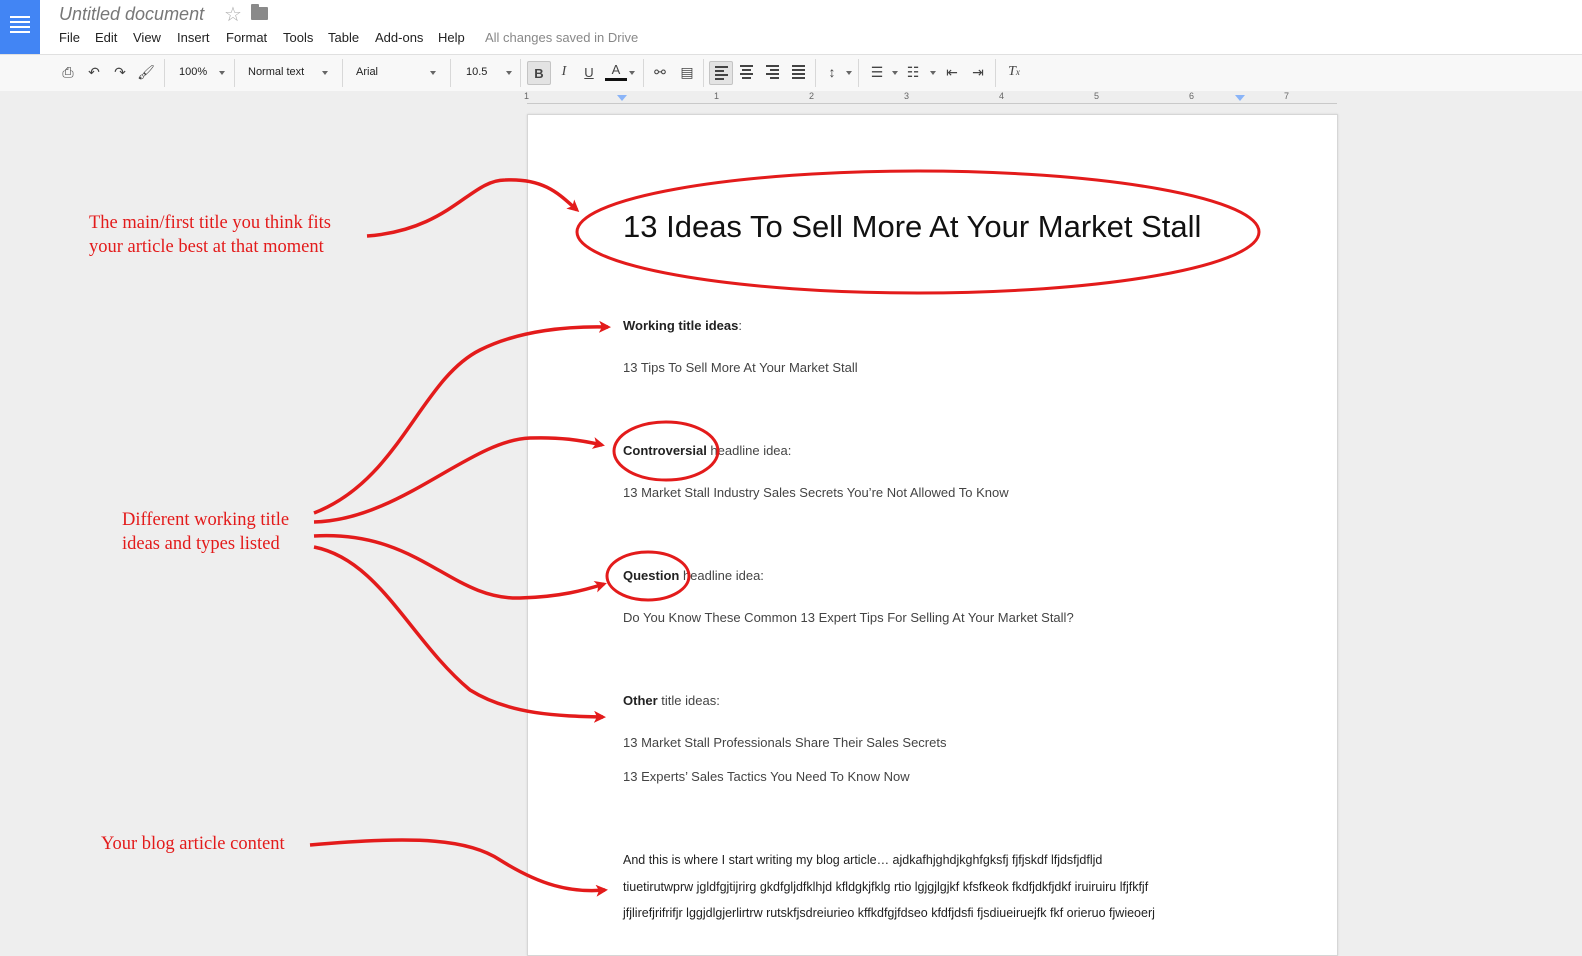  I want to click on controversial-highlight-circle, so click(666, 451).